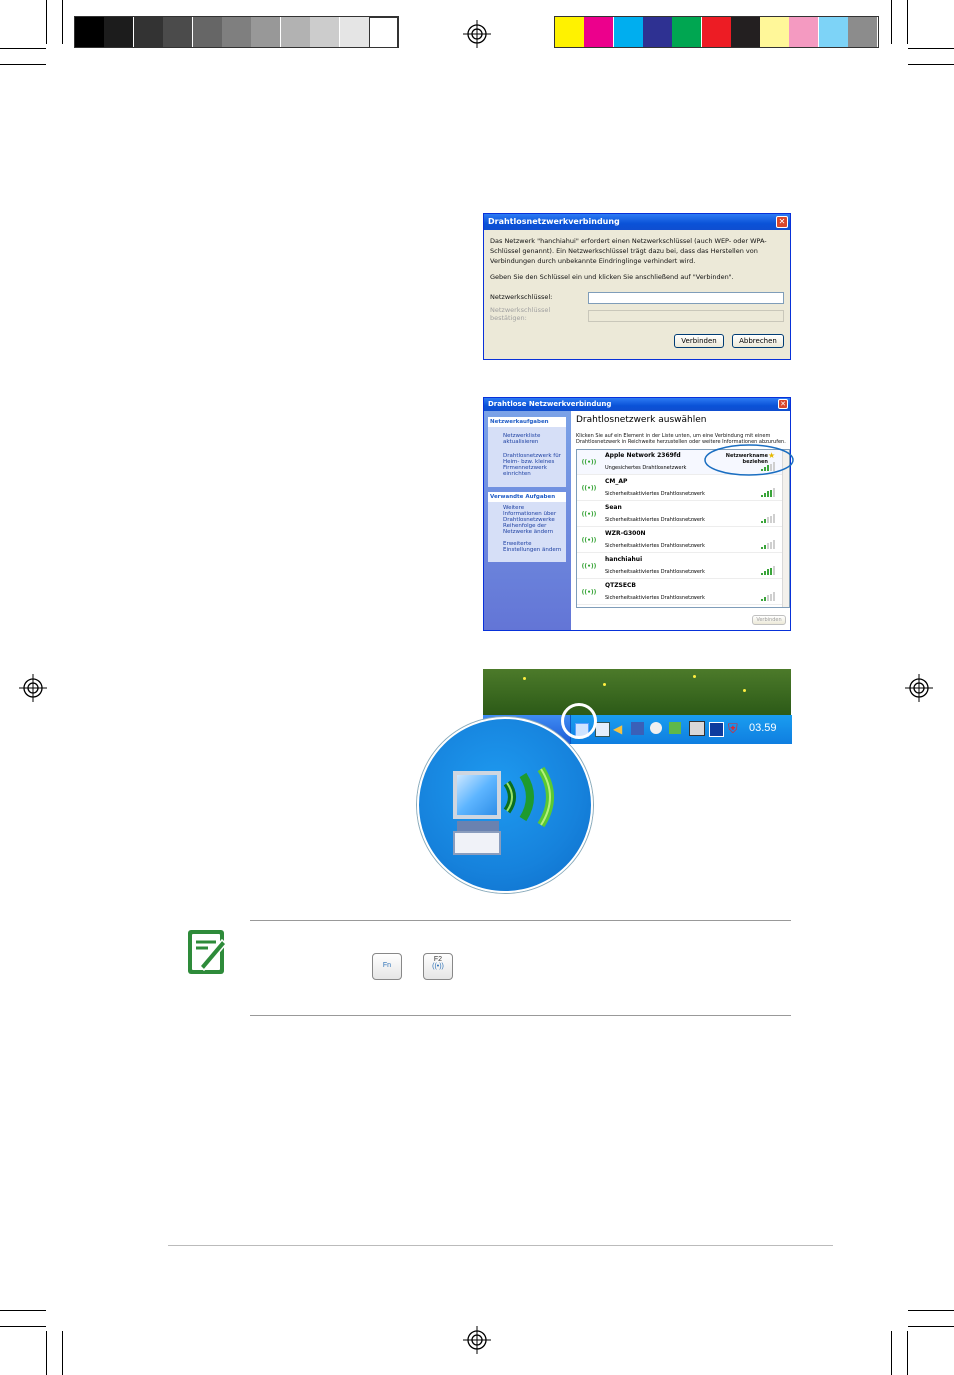 Image resolution: width=954 pixels, height=1375 pixels. Describe the element at coordinates (438, 959) in the screenshot. I see `f2-key-label: F2` at that location.